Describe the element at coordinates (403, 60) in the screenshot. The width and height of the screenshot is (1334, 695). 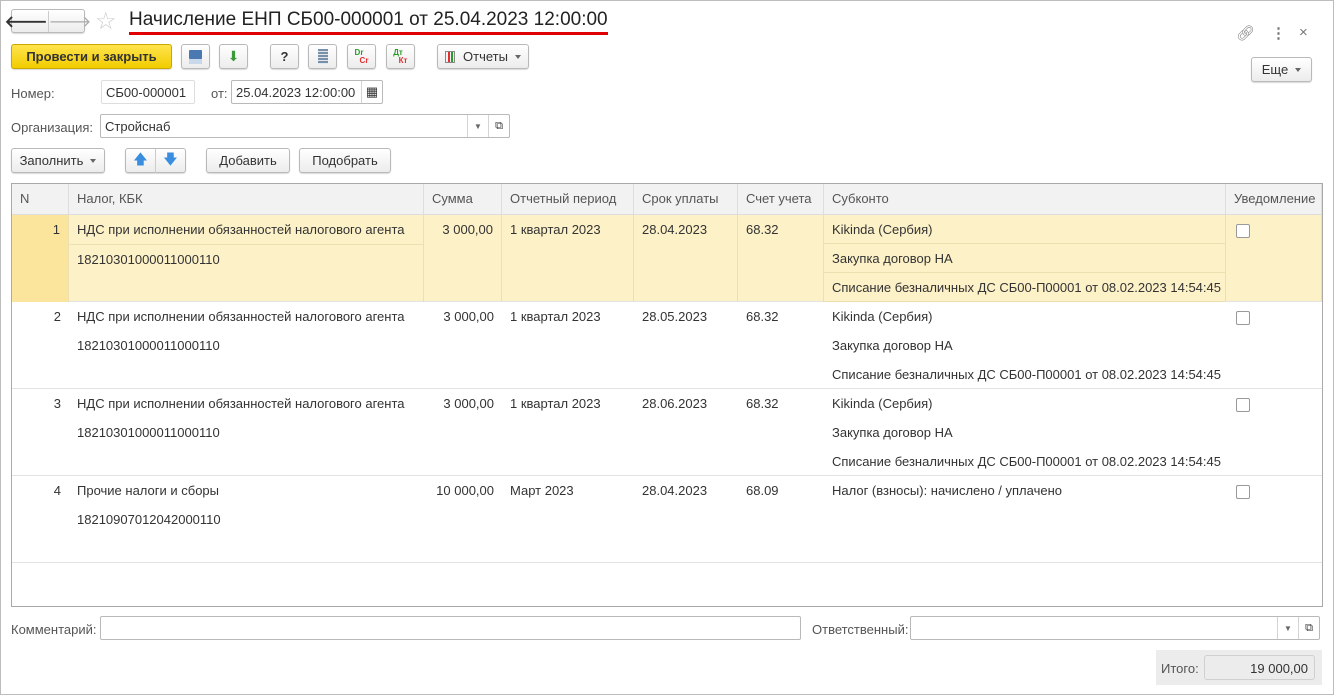
I see `kt-label: Кт` at that location.